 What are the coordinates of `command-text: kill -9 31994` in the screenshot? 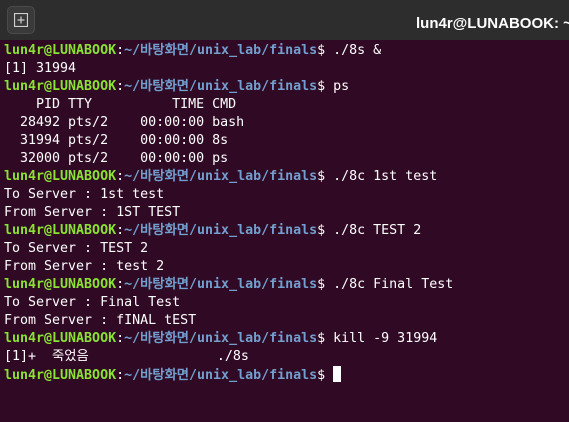 It's located at (385, 338).